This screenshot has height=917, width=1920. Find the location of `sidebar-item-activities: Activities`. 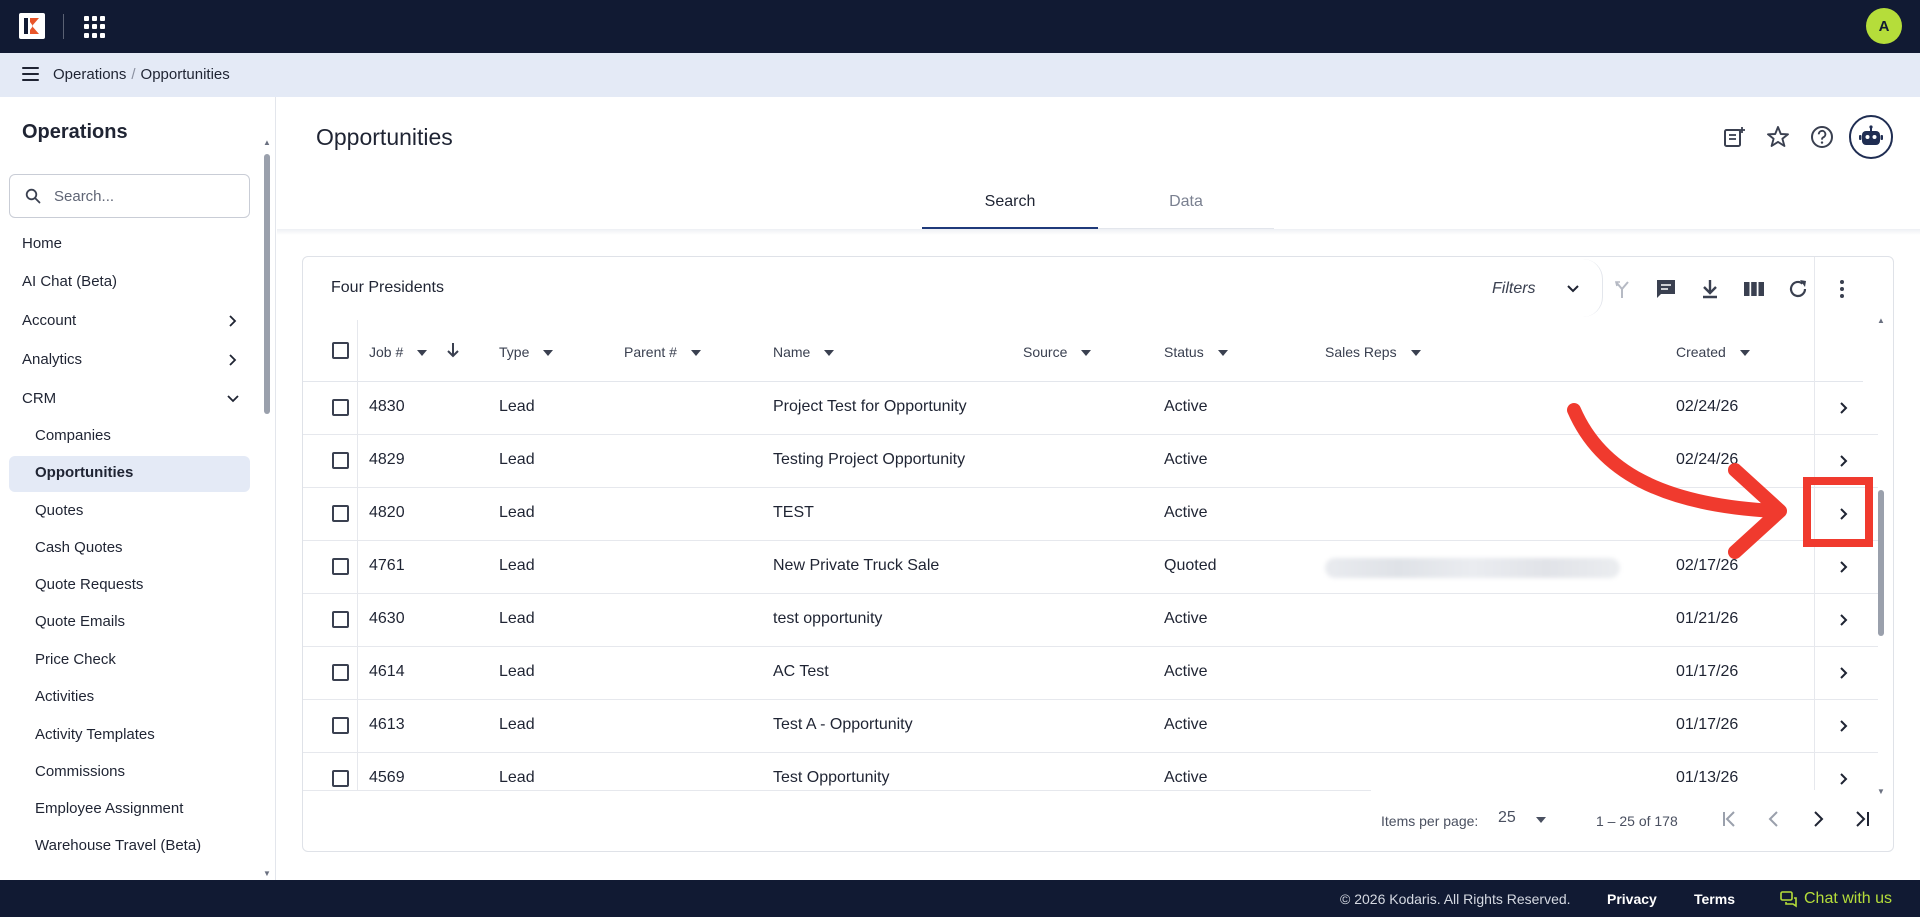

sidebar-item-activities: Activities is located at coordinates (64, 697).